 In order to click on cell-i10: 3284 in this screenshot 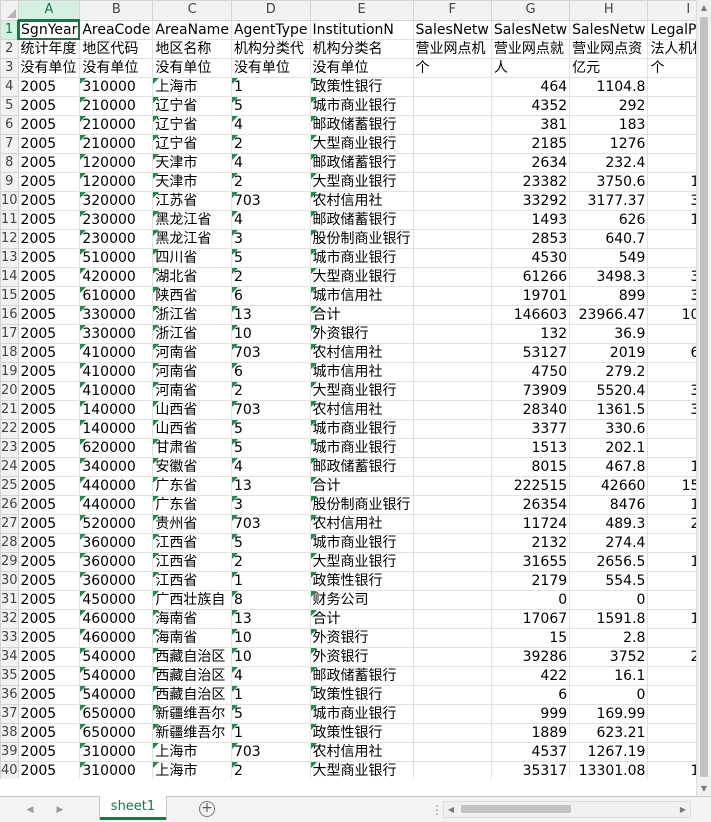, I will do `click(671, 201)`.